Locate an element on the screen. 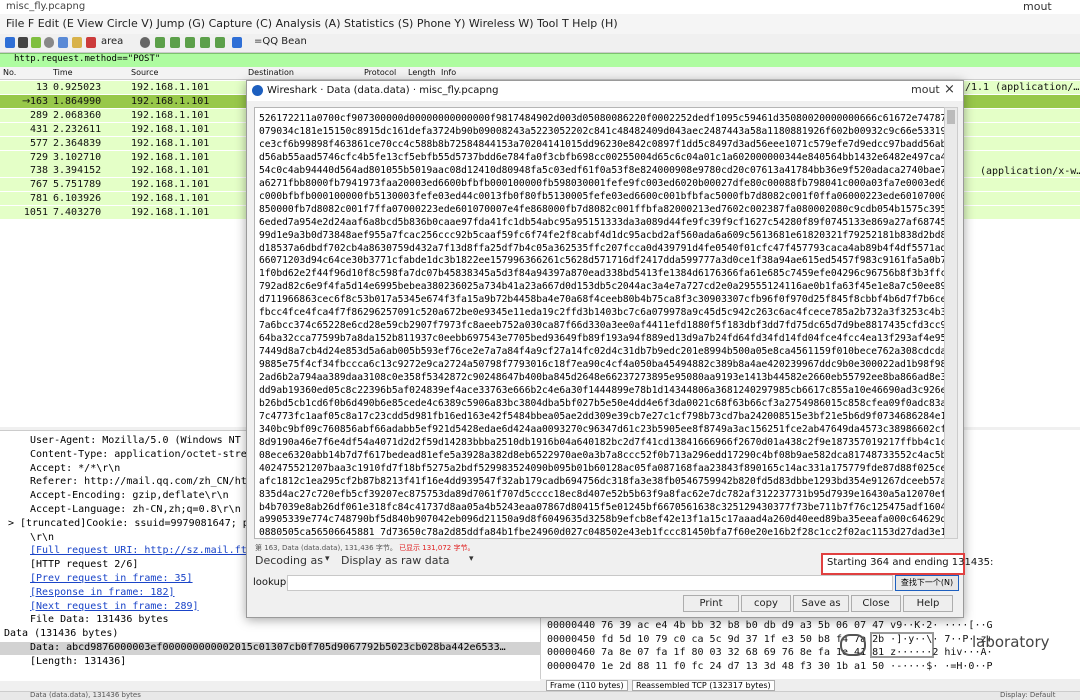  find-input is located at coordinates (590, 583).